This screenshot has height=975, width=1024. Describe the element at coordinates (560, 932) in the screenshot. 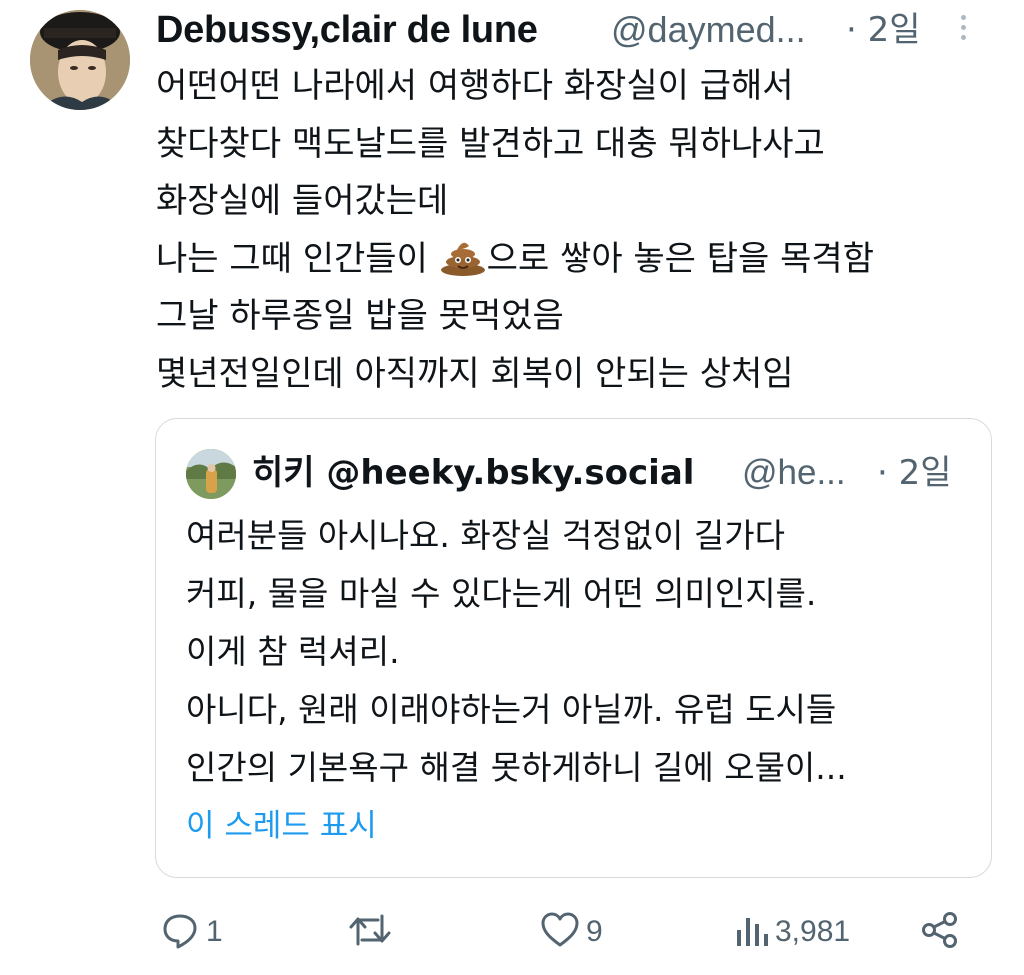

I see `like-icon` at that location.